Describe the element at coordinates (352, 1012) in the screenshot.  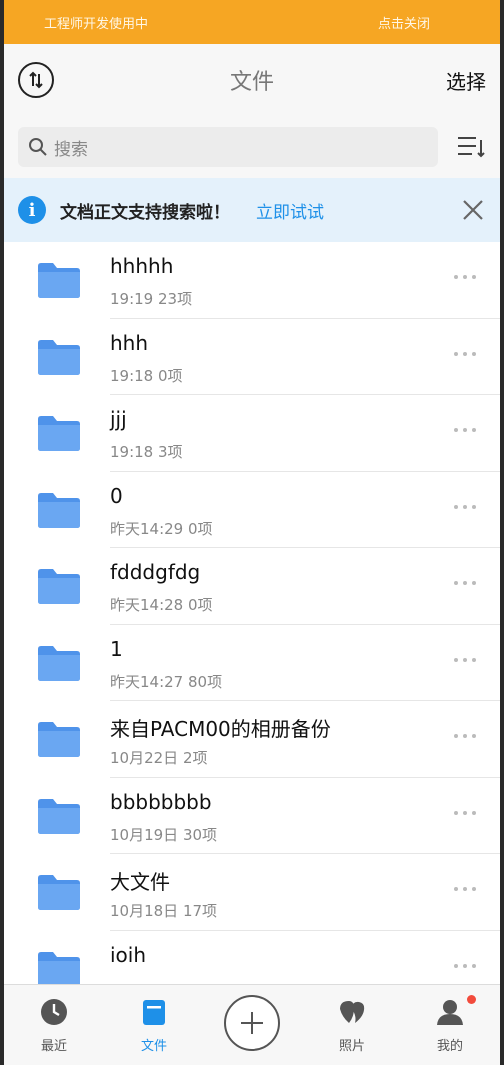
I see `photos-icon` at that location.